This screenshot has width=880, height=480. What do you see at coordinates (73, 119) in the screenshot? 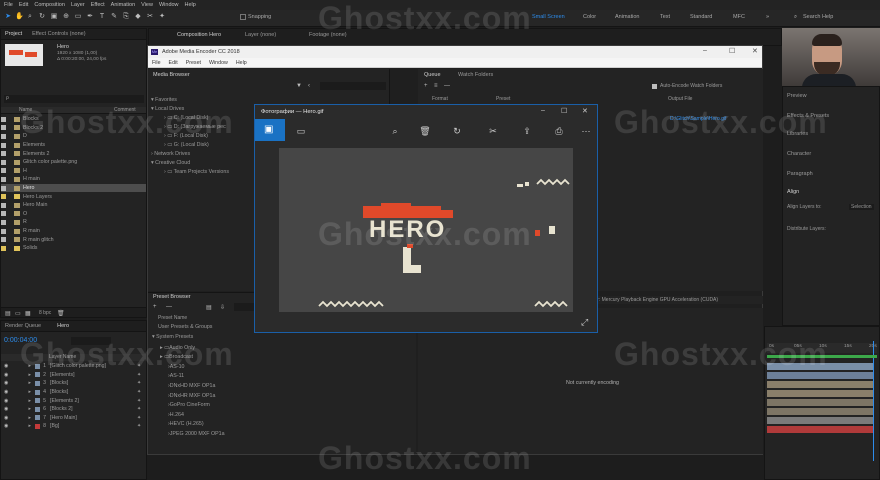
I see `project-item: Blocks` at bounding box center [73, 119].